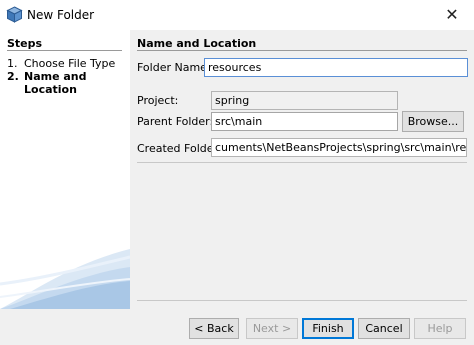  What do you see at coordinates (61, 15) in the screenshot?
I see `window-title: New Folder` at bounding box center [61, 15].